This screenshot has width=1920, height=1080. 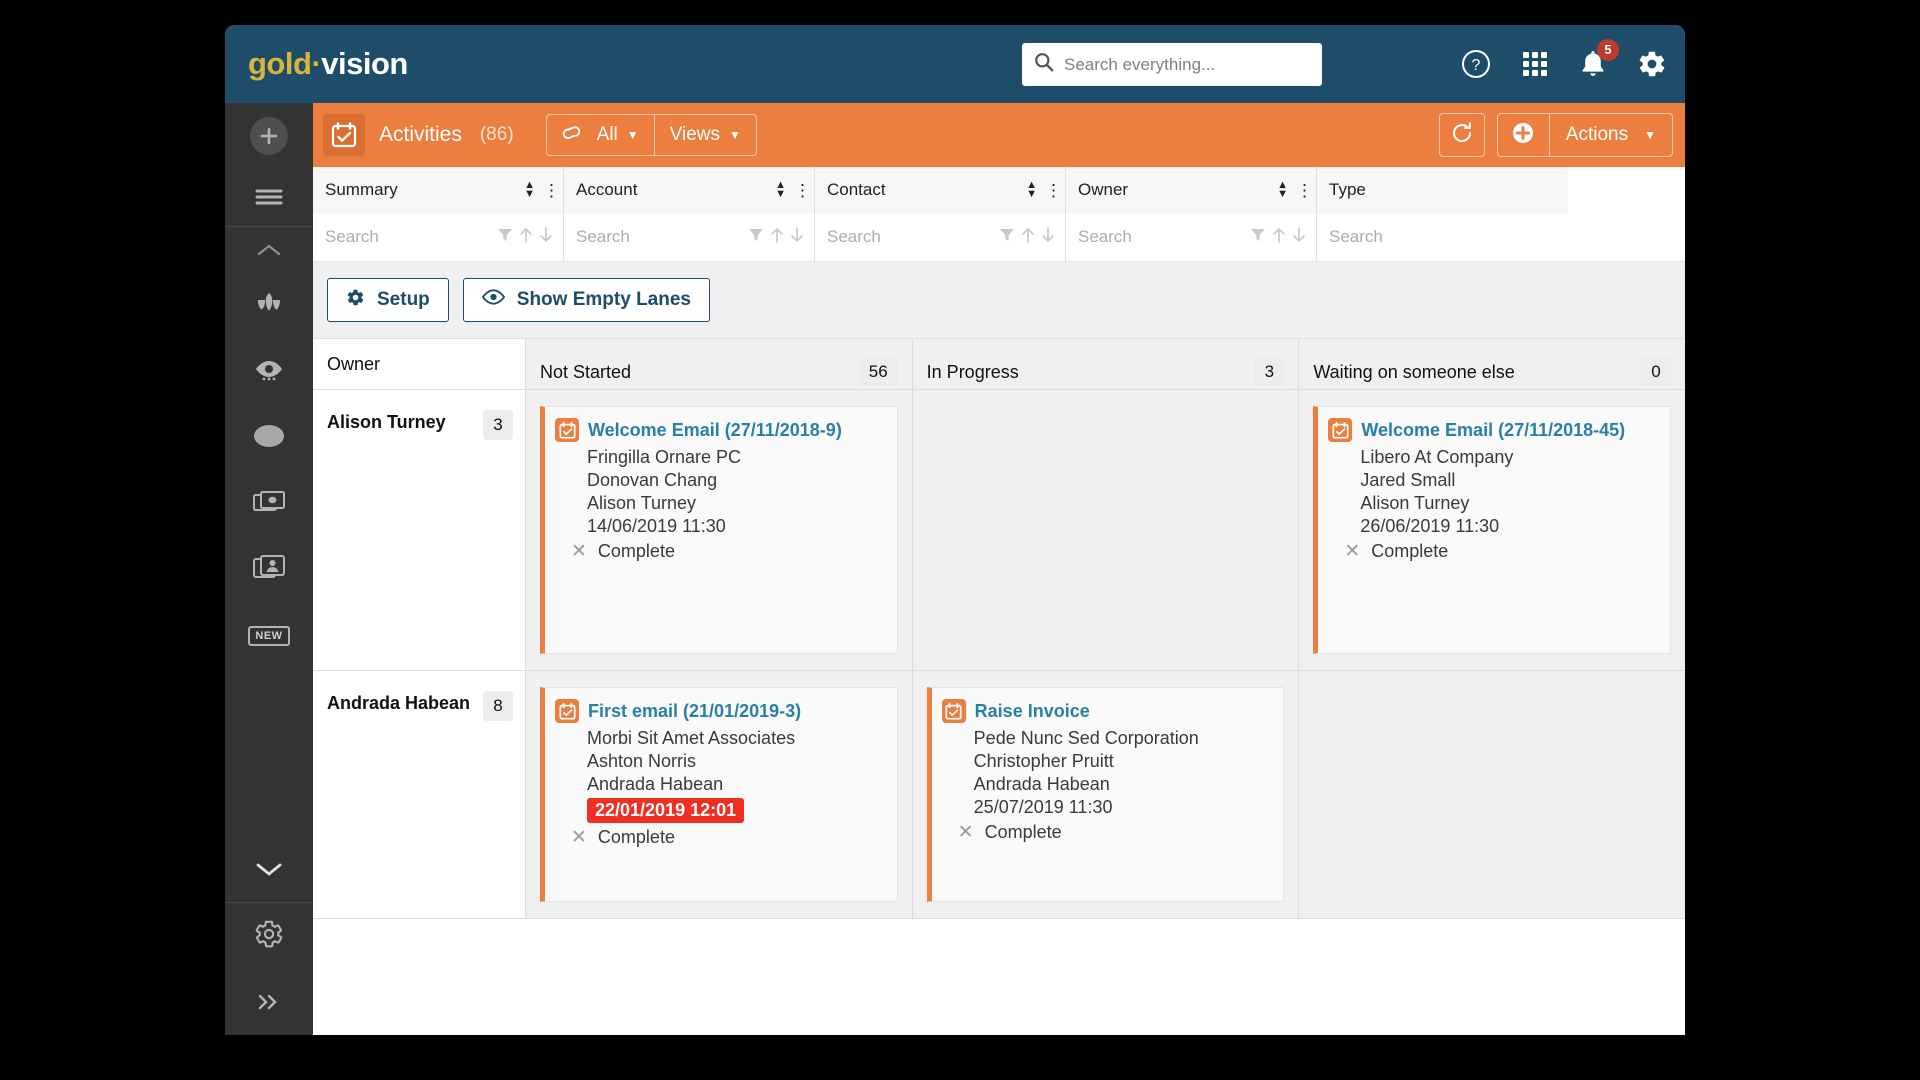 I want to click on kanban-cell-waiting, so click(x=1492, y=794).